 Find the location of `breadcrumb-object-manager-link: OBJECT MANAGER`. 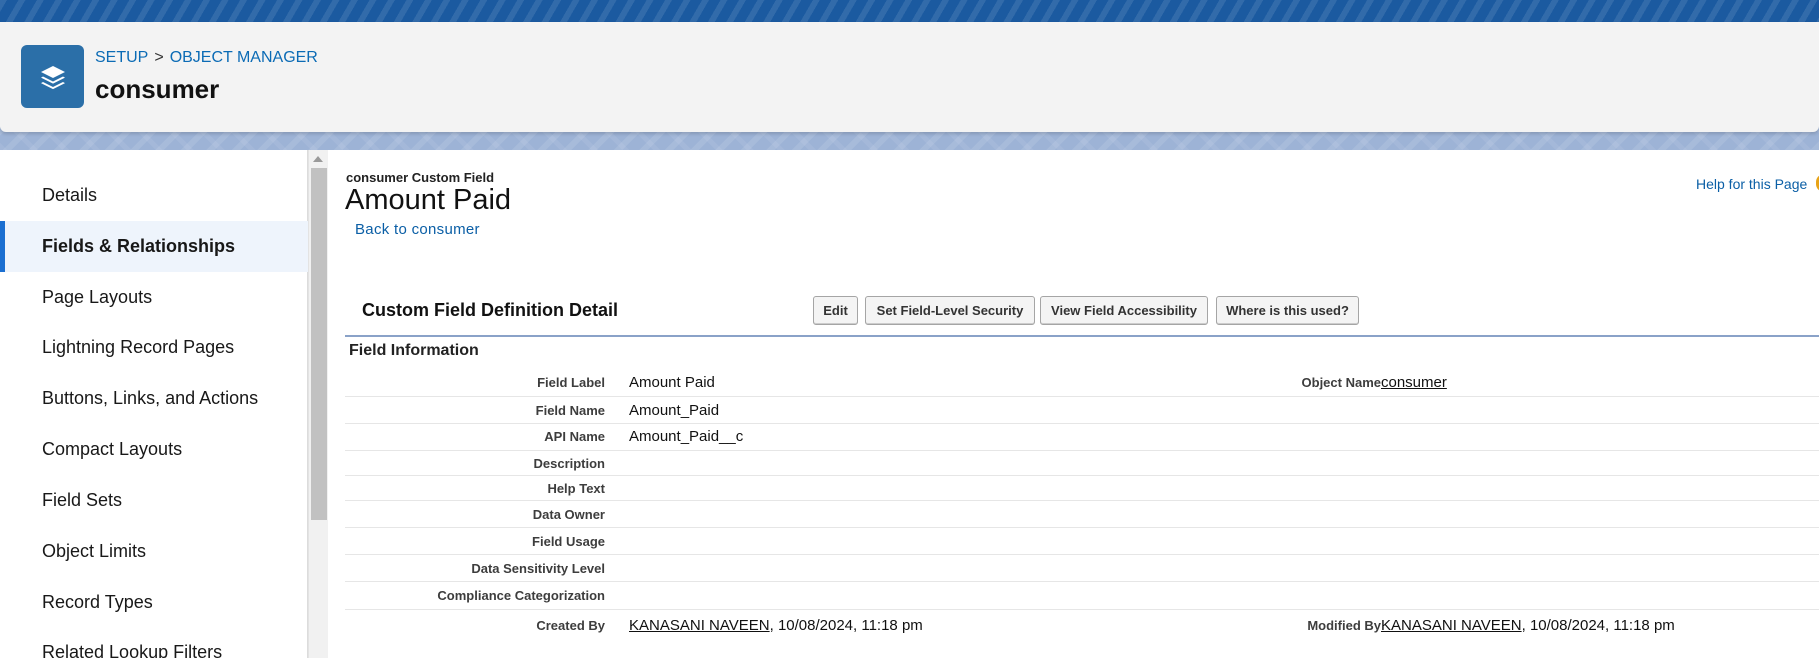

breadcrumb-object-manager-link: OBJECT MANAGER is located at coordinates (244, 57).